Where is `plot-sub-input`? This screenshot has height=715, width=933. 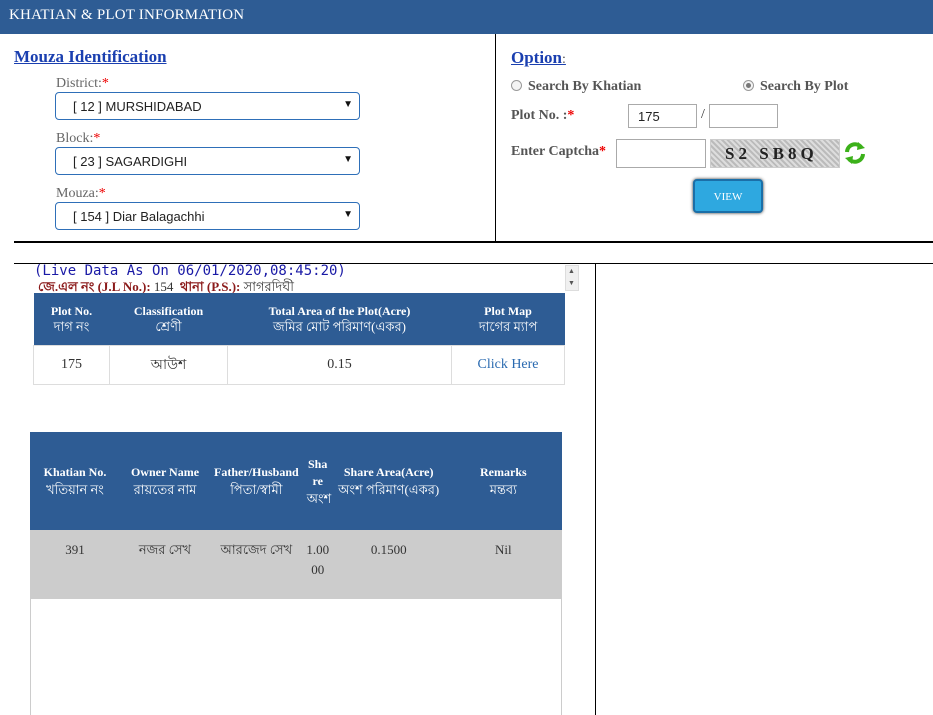
plot-sub-input is located at coordinates (743, 116).